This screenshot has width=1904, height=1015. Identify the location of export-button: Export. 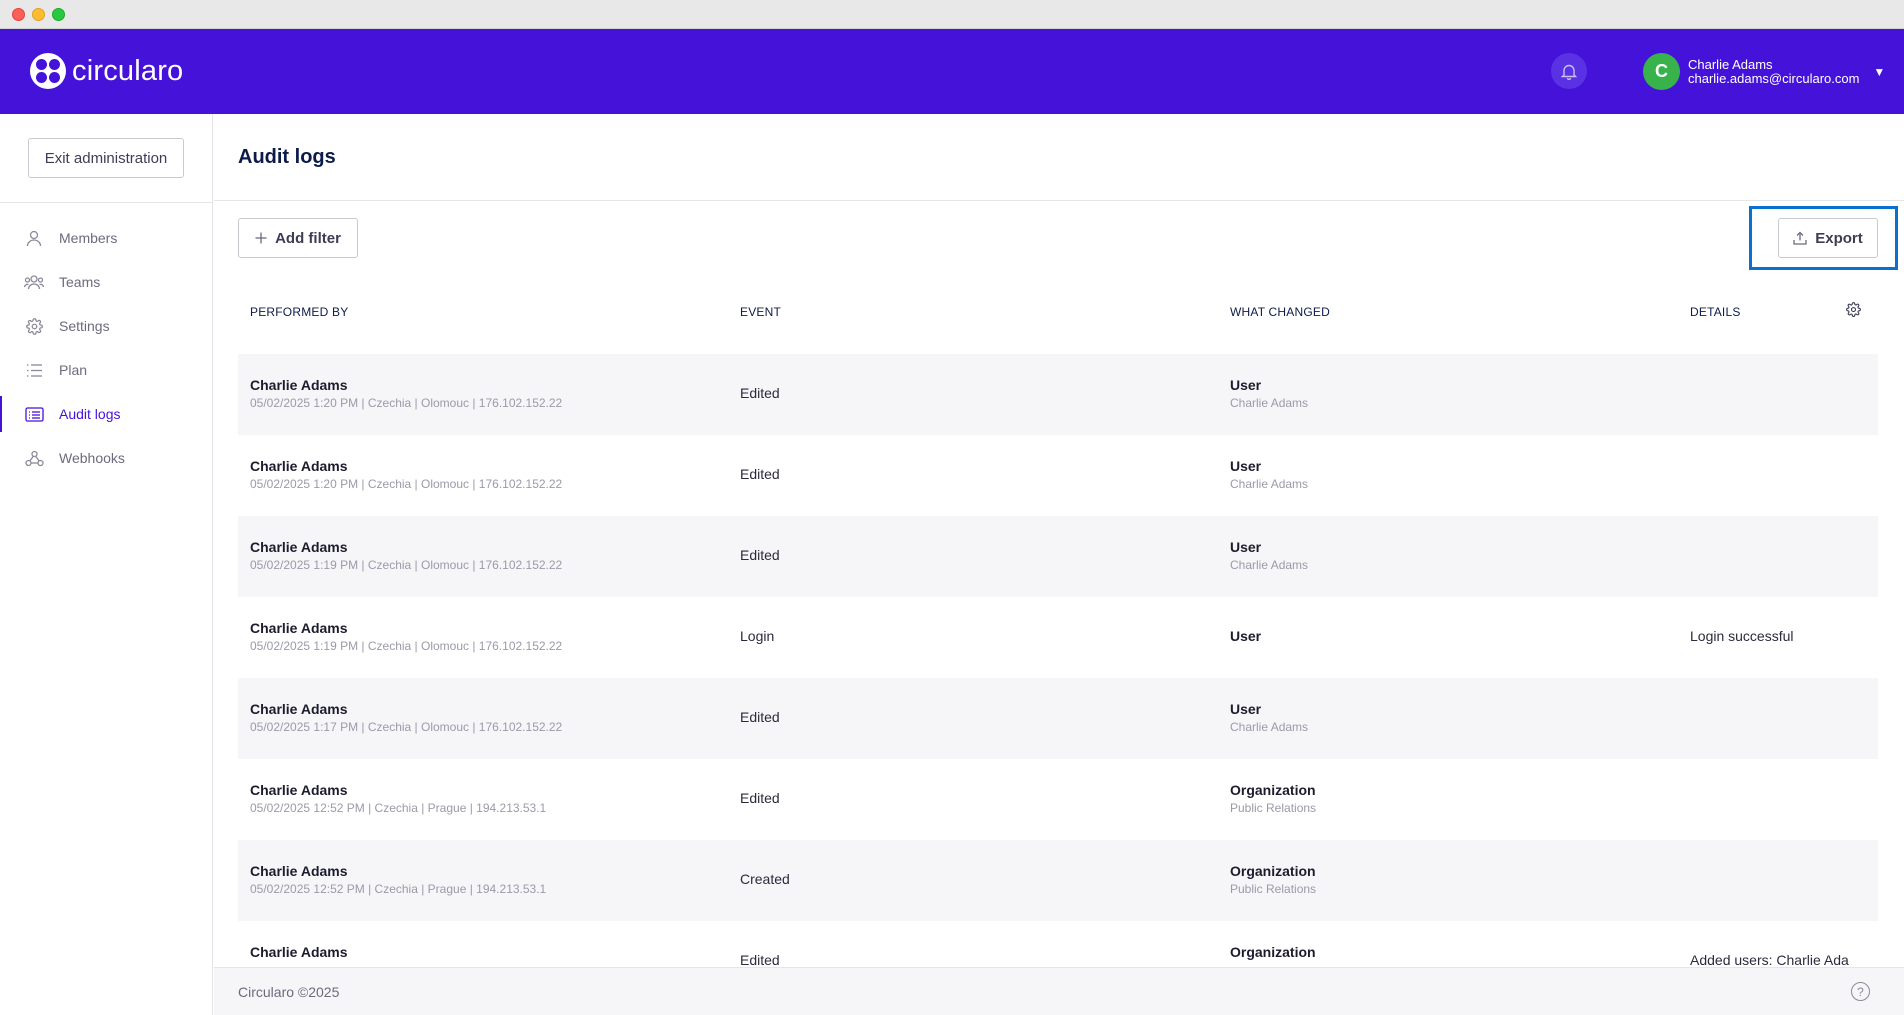
(1828, 238).